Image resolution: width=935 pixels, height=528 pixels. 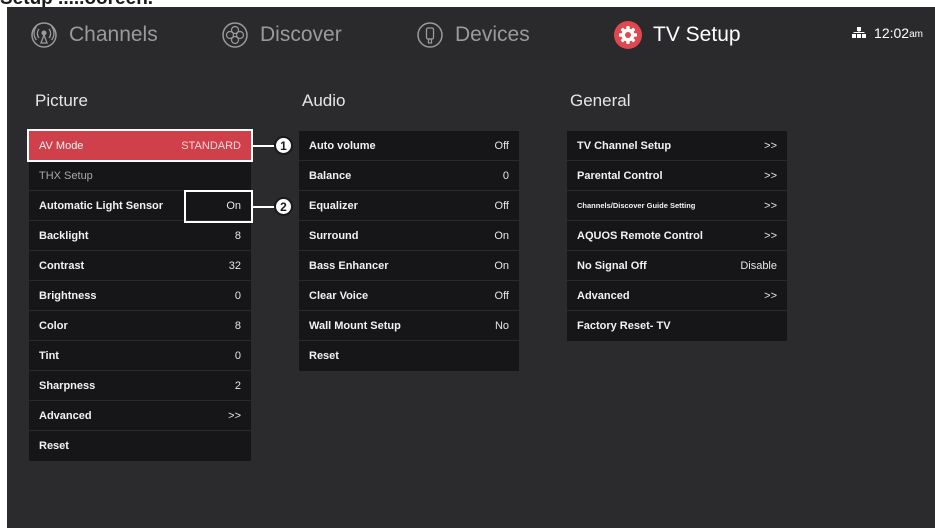 What do you see at coordinates (501, 325) in the screenshot?
I see `item-value: No` at bounding box center [501, 325].